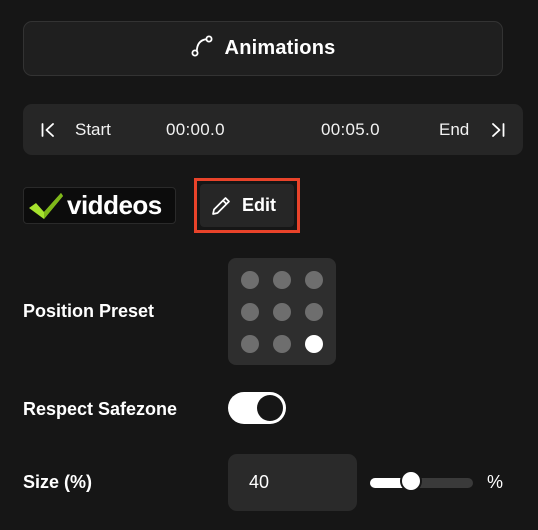 The image size is (538, 530). I want to click on preset-middle-left, so click(250, 312).